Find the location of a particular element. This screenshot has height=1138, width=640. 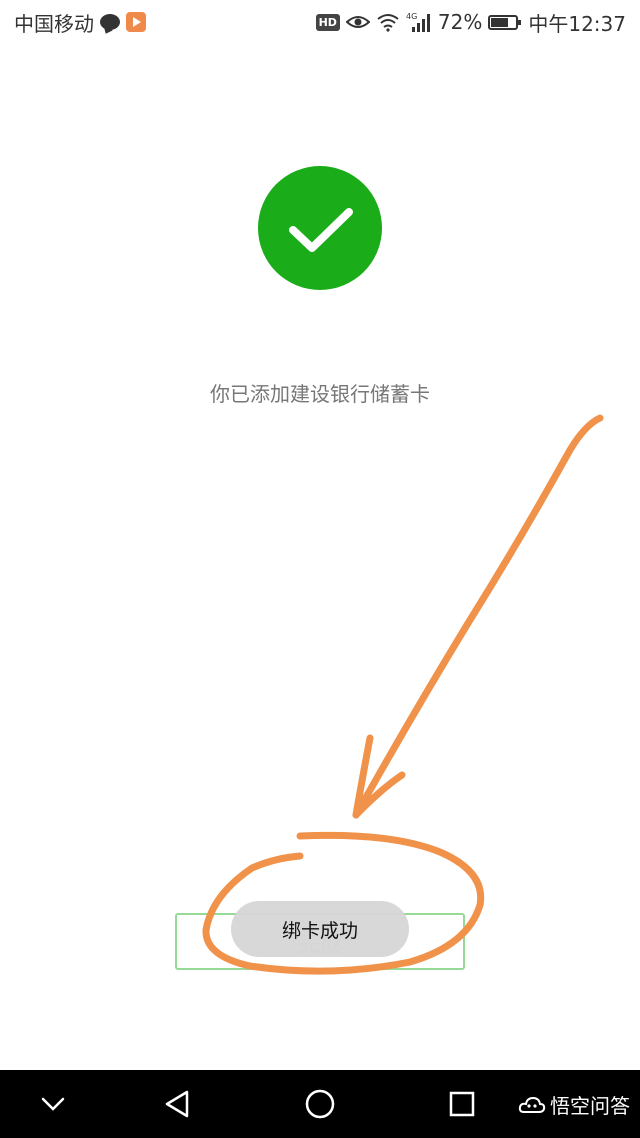

chat-bubble-icon is located at coordinates (110, 22).